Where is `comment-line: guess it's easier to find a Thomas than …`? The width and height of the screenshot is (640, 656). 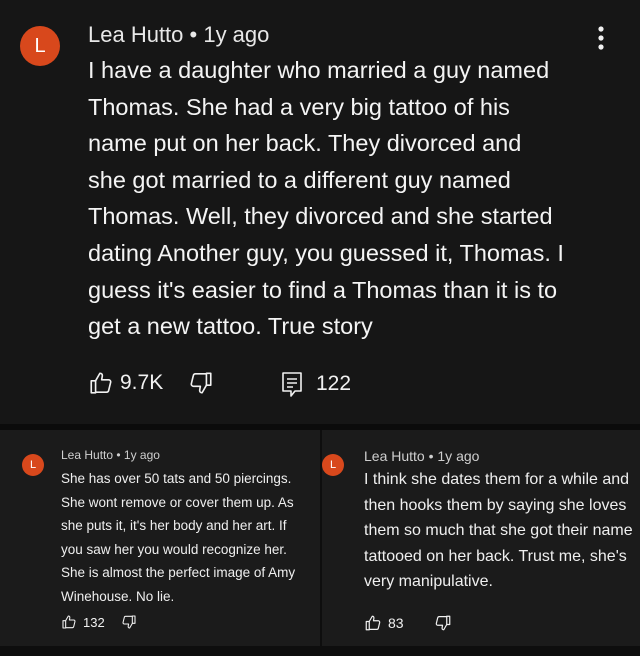
comment-line: guess it's easier to find a Thomas than … is located at coordinates (323, 289).